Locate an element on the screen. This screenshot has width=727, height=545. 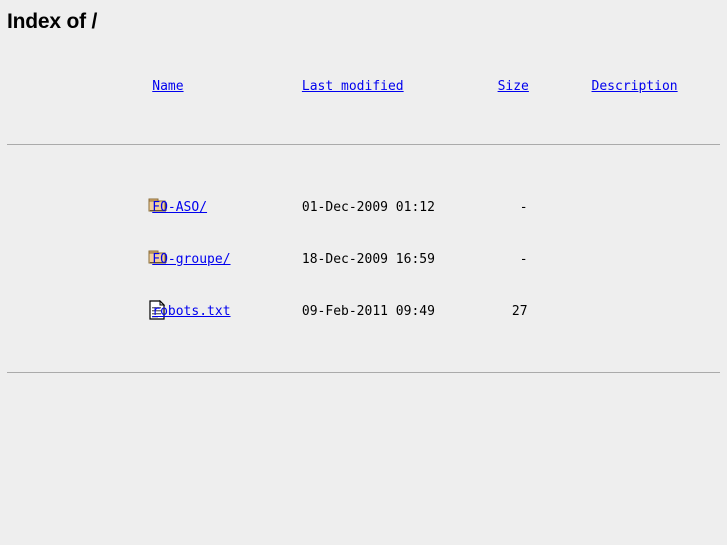
header-separator-cell is located at coordinates (363, 145).